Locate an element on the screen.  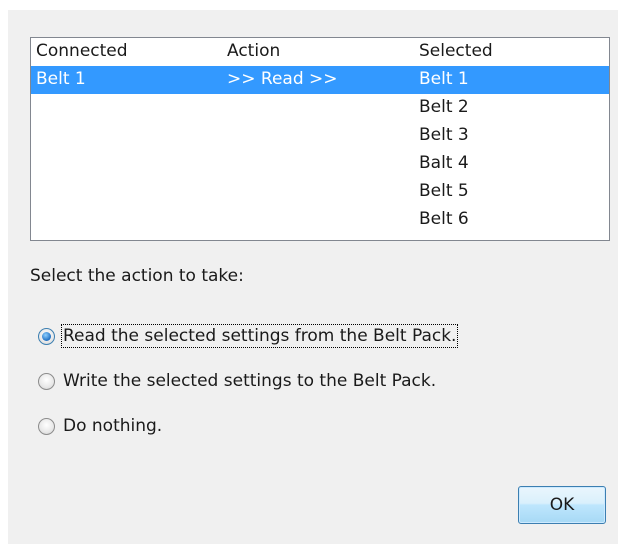
radio-do-nothing: Do nothing. is located at coordinates (100, 426).